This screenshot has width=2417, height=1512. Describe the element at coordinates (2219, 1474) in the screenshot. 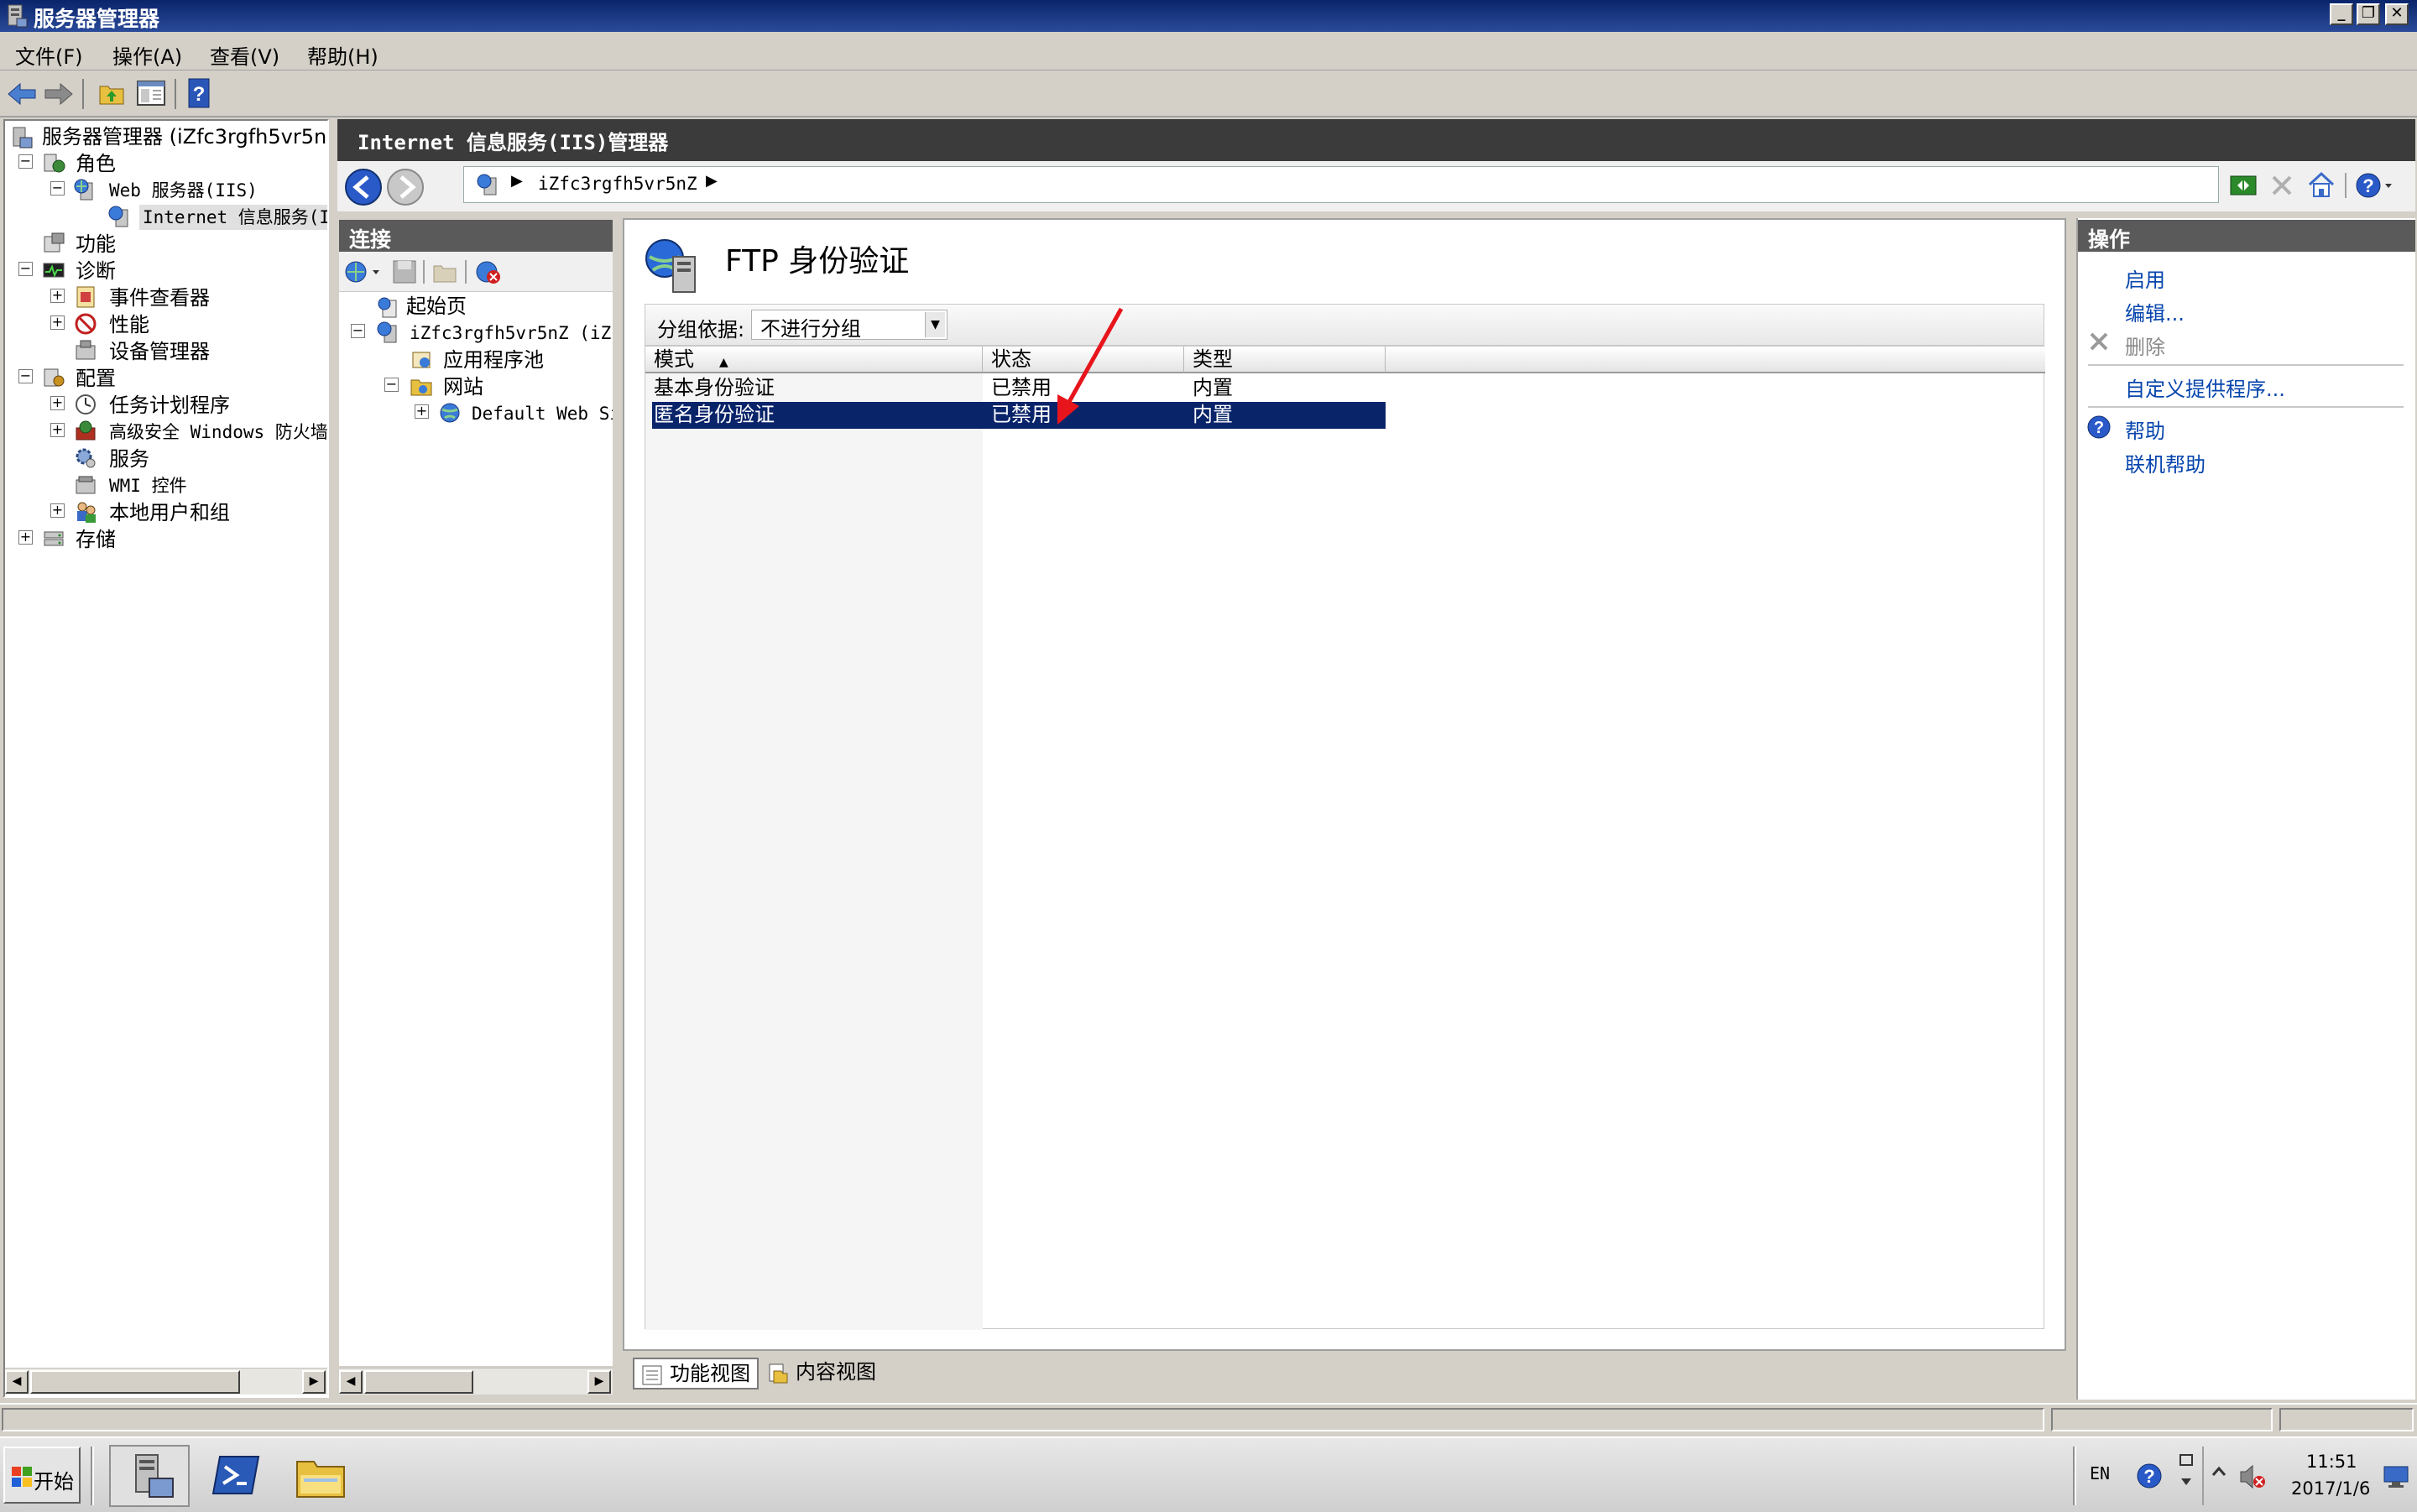

I see `show-hidden-icons-icon` at that location.